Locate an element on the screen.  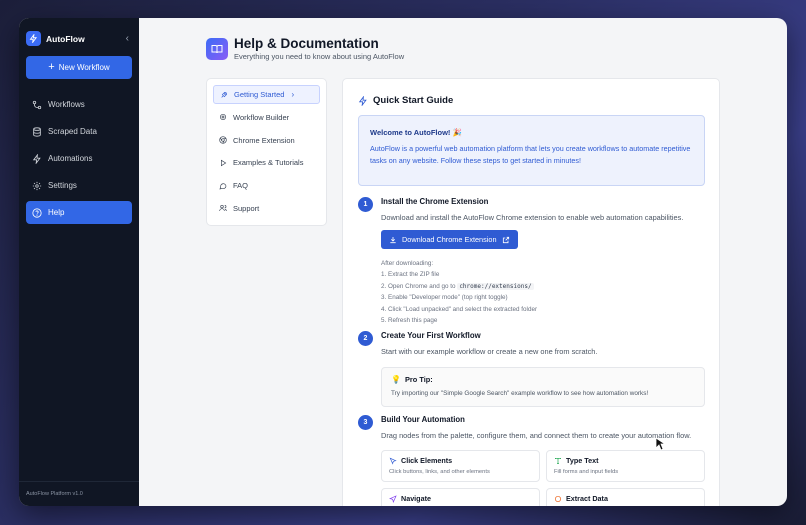
welcome-title: Welcome to AutoFlow! 🎉 is located at coordinates (416, 132).